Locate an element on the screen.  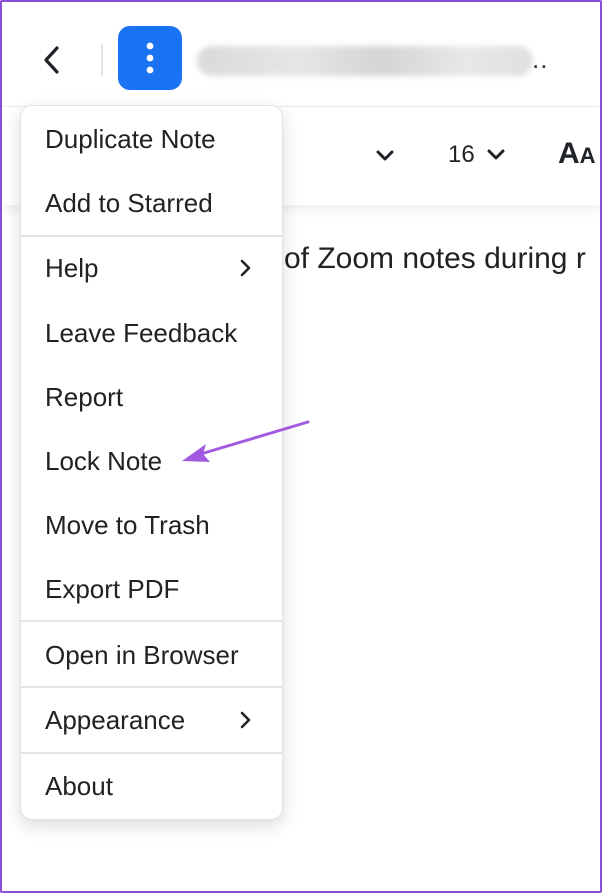
back-button is located at coordinates (52, 60).